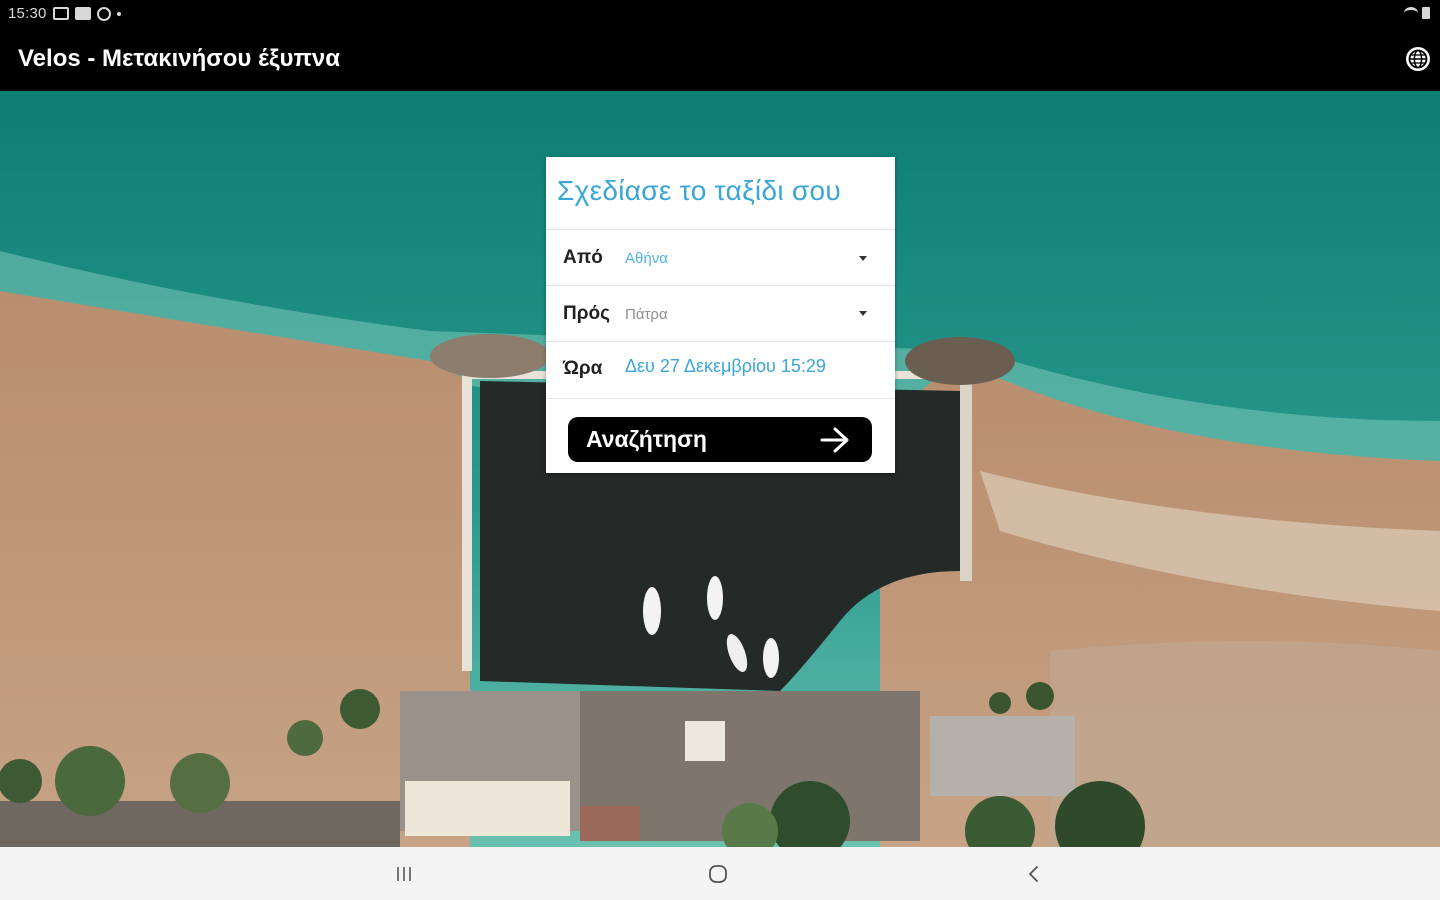  What do you see at coordinates (404, 874) in the screenshot?
I see `recent-apps-icon` at bounding box center [404, 874].